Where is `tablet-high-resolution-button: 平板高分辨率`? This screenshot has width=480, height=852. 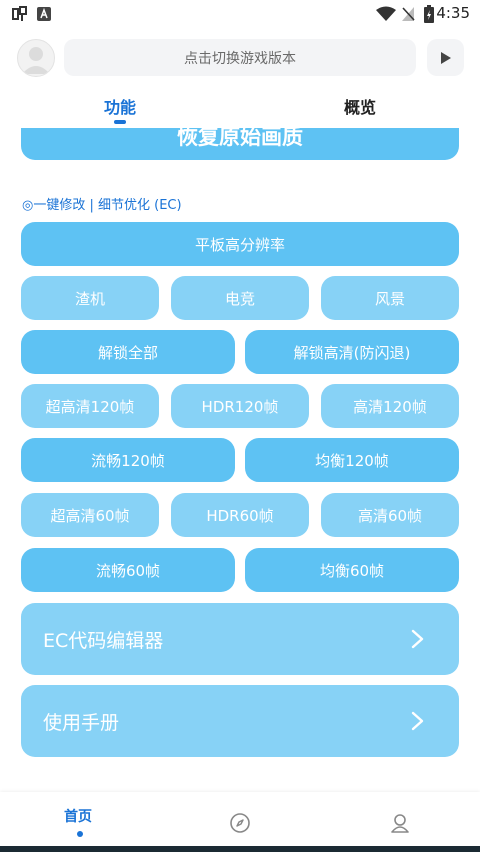 tablet-high-resolution-button: 平板高分辨率 is located at coordinates (240, 244).